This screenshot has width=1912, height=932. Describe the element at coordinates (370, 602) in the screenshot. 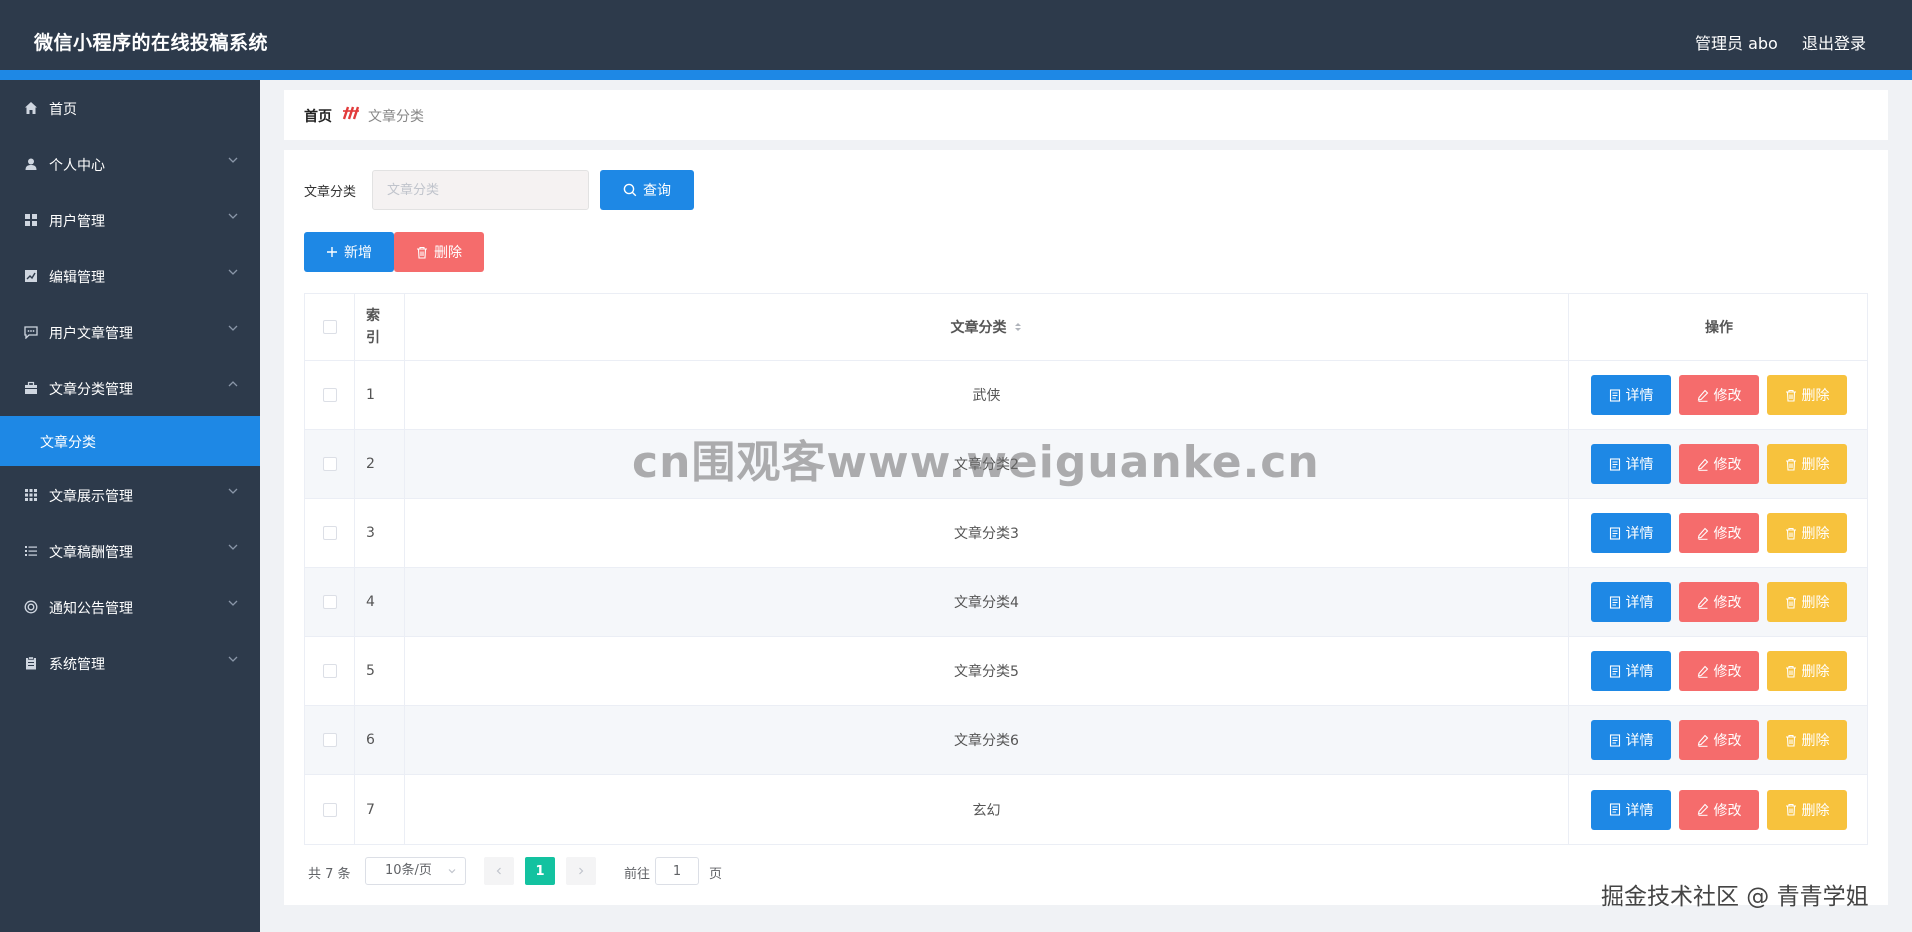

I see `row-index-value: 4` at that location.